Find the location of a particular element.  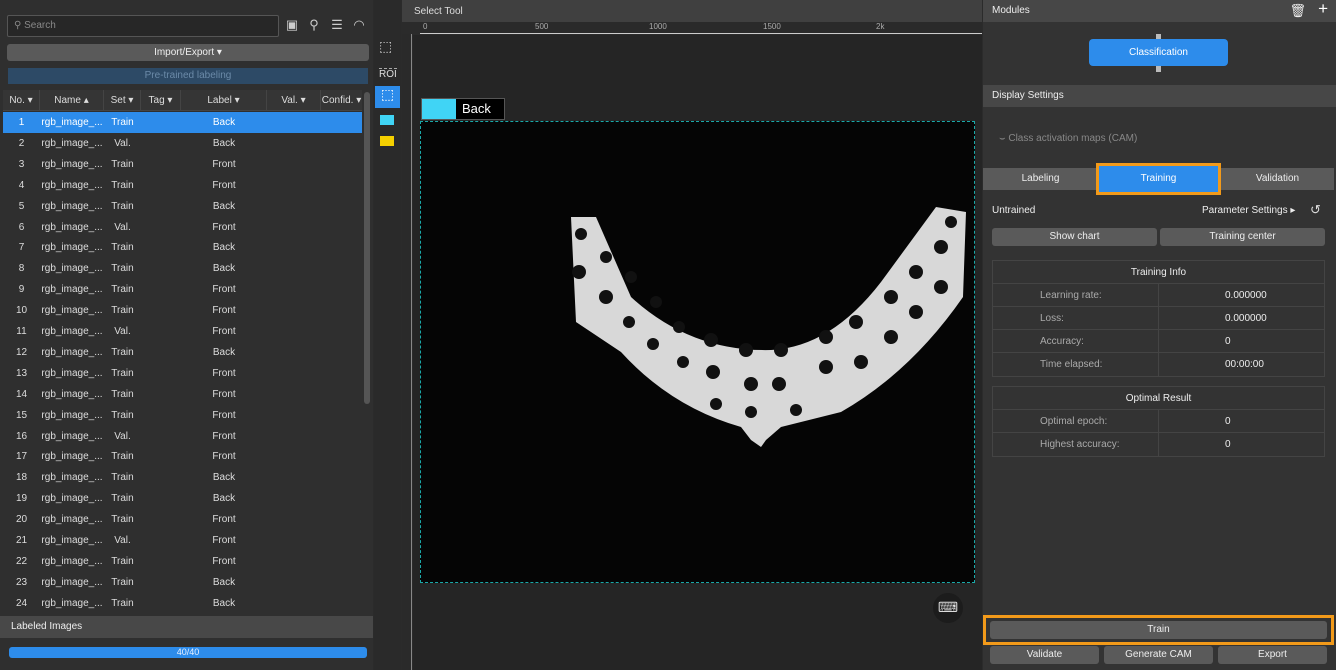

col-val: Val. ▾ is located at coordinates (294, 100).